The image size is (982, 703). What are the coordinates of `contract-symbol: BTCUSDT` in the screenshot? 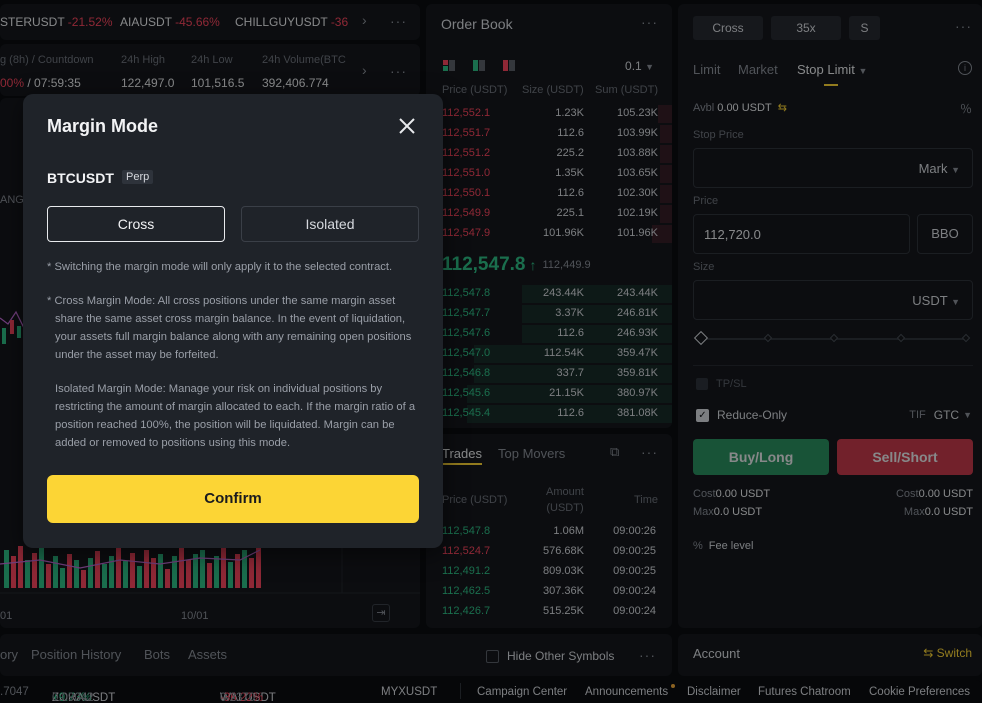 It's located at (80, 178).